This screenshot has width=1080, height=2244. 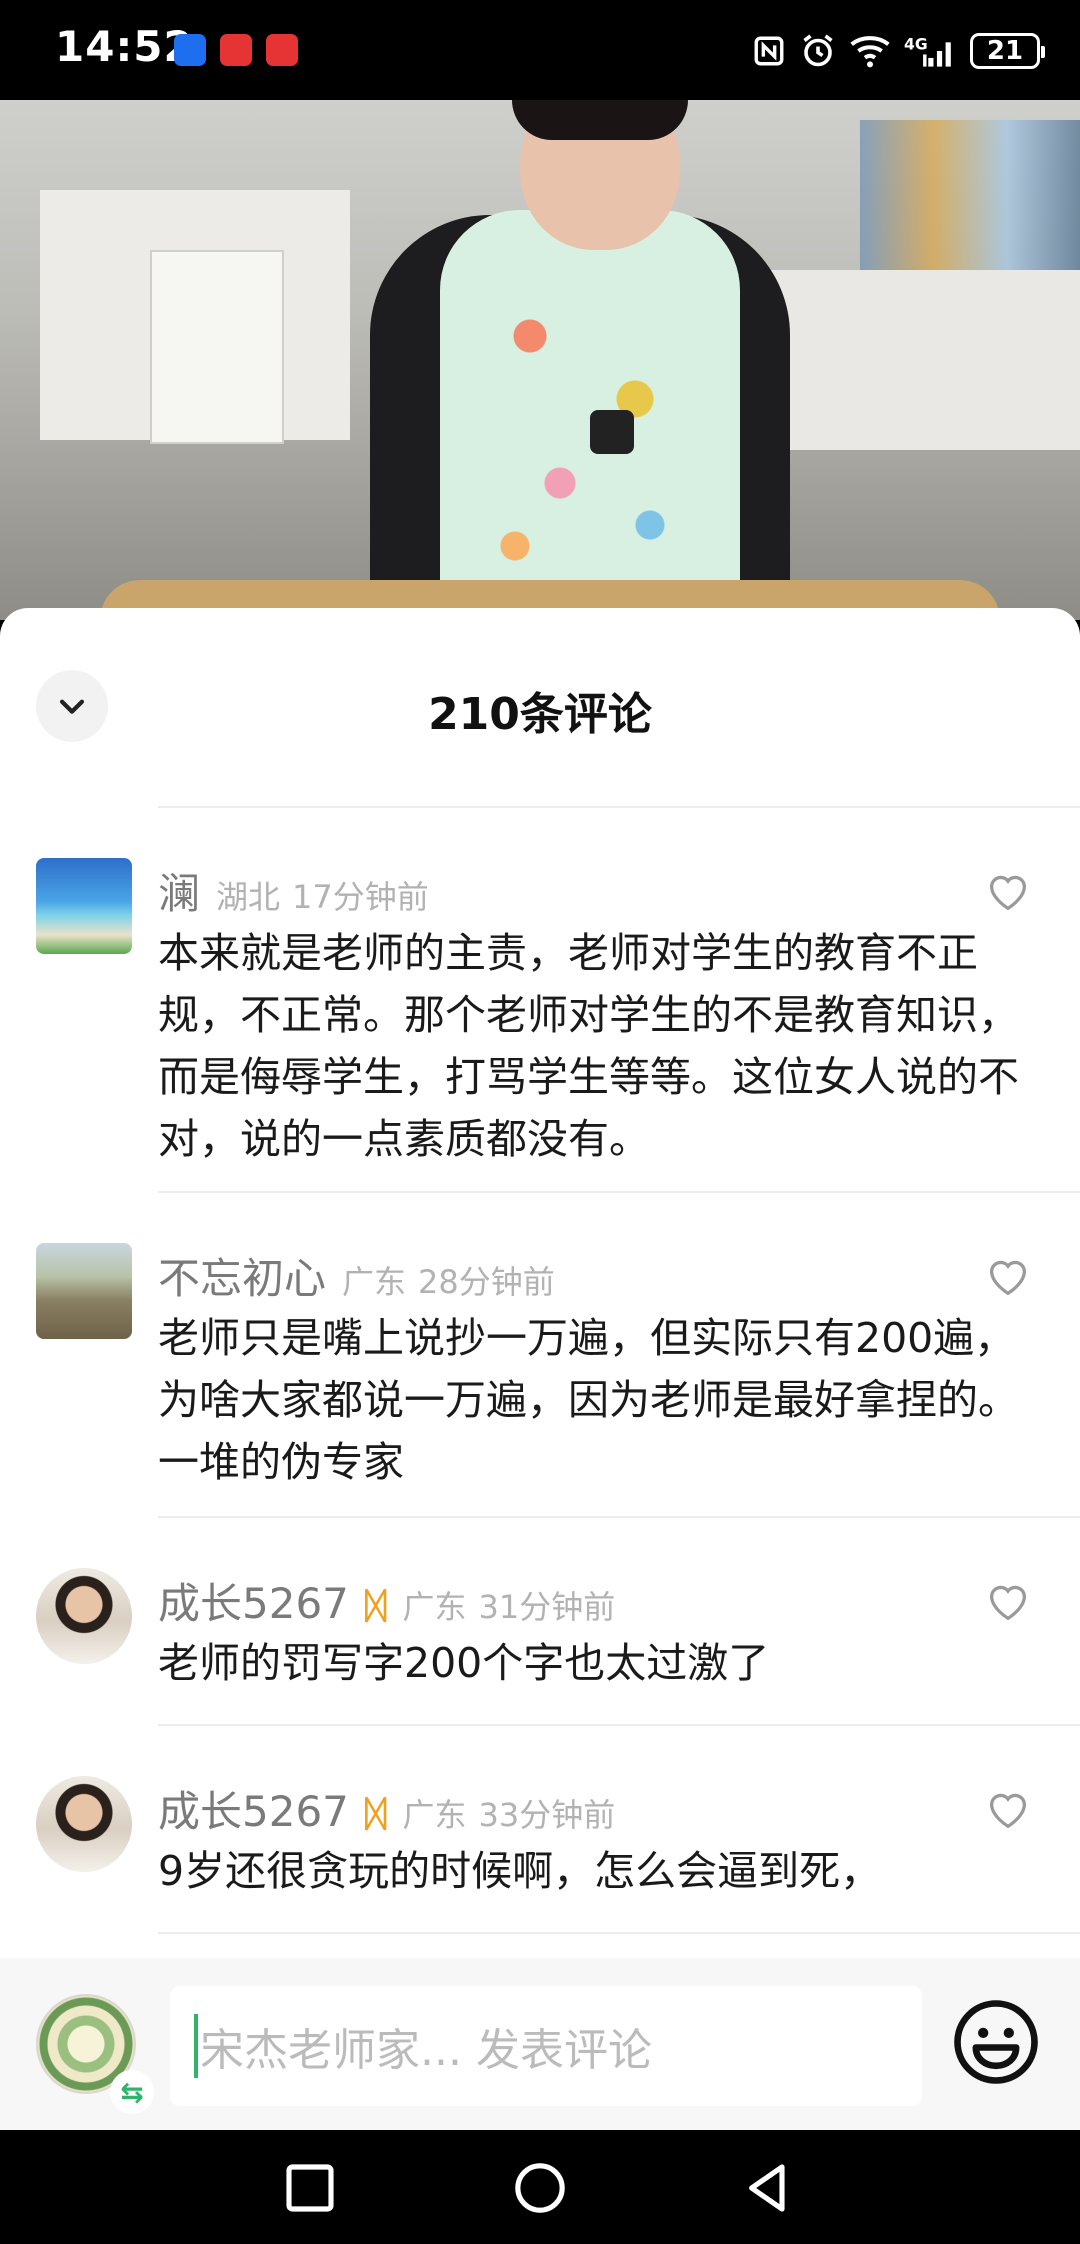 I want to click on comment-text: 老师的罚写字200个字也太过激了, so click(x=598, y=1663).